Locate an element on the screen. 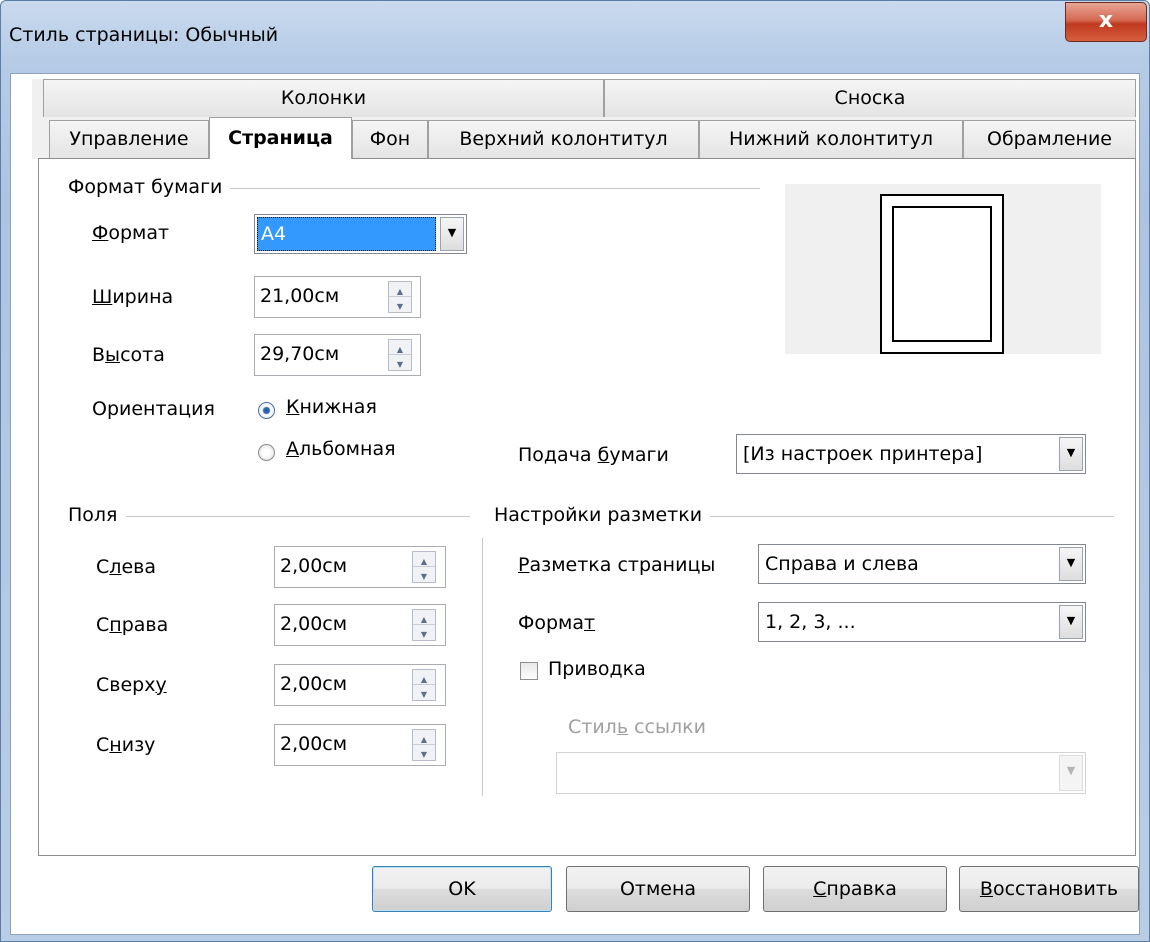 The width and height of the screenshot is (1150, 942). tab-footer: Нижний колонтитул is located at coordinates (831, 139).